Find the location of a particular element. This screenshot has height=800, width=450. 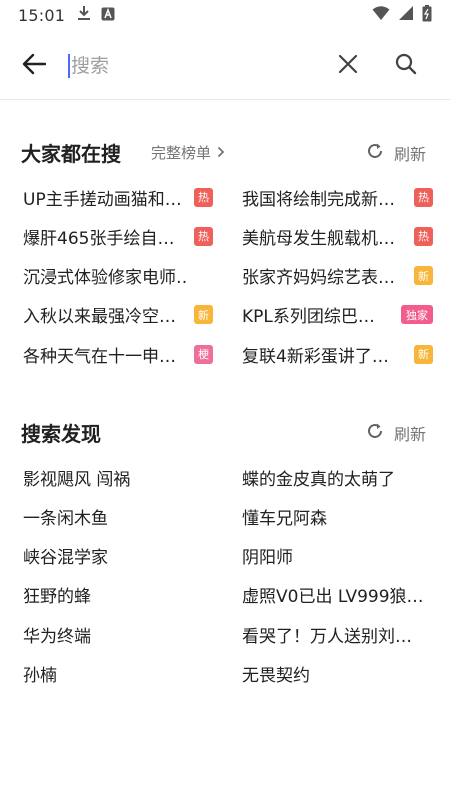

discover-item-text: 懂车兄阿森 is located at coordinates (284, 518).